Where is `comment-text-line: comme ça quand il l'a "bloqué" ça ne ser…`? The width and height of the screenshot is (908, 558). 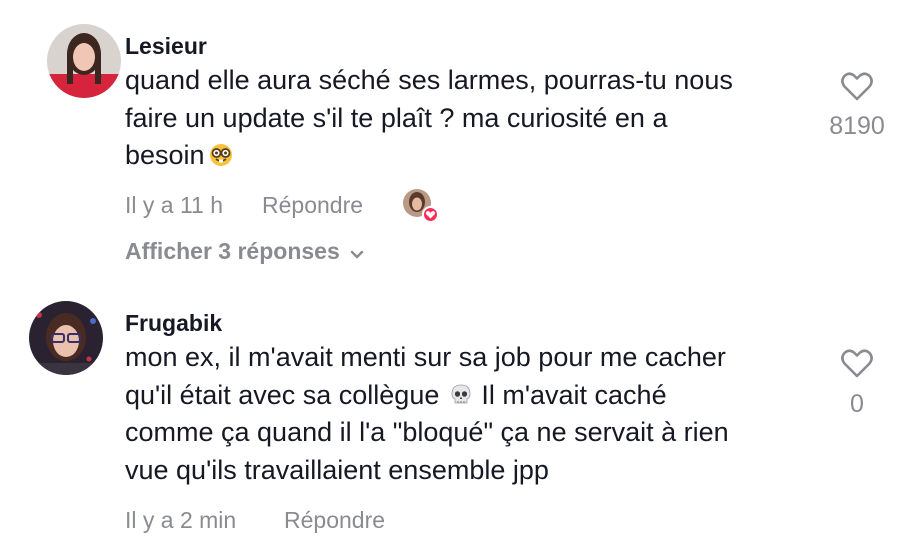 comment-text-line: comme ça quand il l'a "bloqué" ça ne ser… is located at coordinates (427, 432).